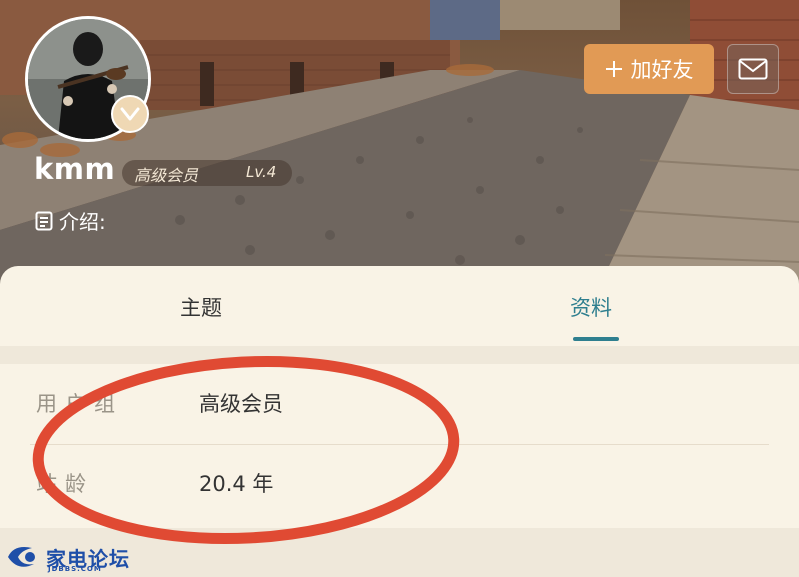 The image size is (799, 577). Describe the element at coordinates (166, 175) in the screenshot. I see `member-group-label: 高级会员` at that location.